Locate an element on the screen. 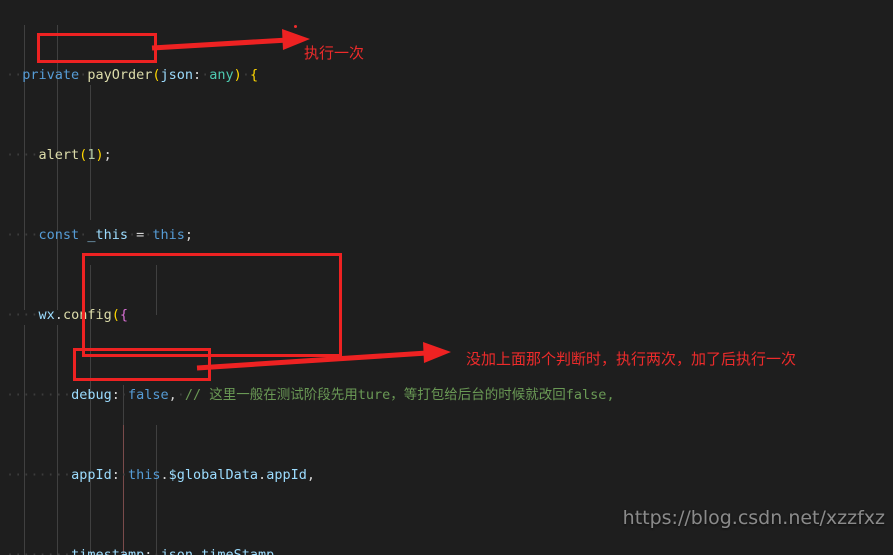 This screenshot has height=555, width=893. code-line: ··private·payOrder(json:·any)·{ is located at coordinates (446, 75).